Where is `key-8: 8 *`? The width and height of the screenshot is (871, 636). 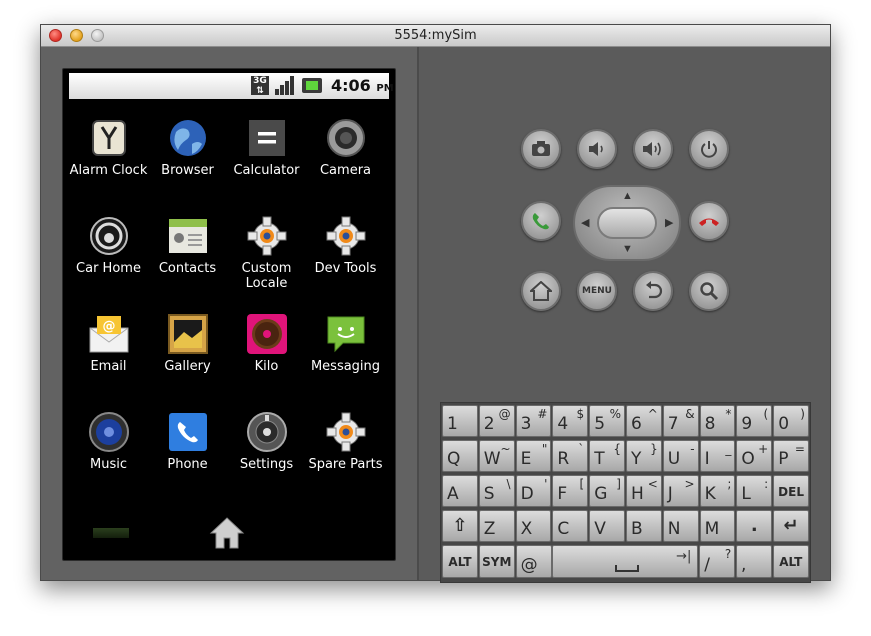
key-8: 8 * is located at coordinates (717, 421).